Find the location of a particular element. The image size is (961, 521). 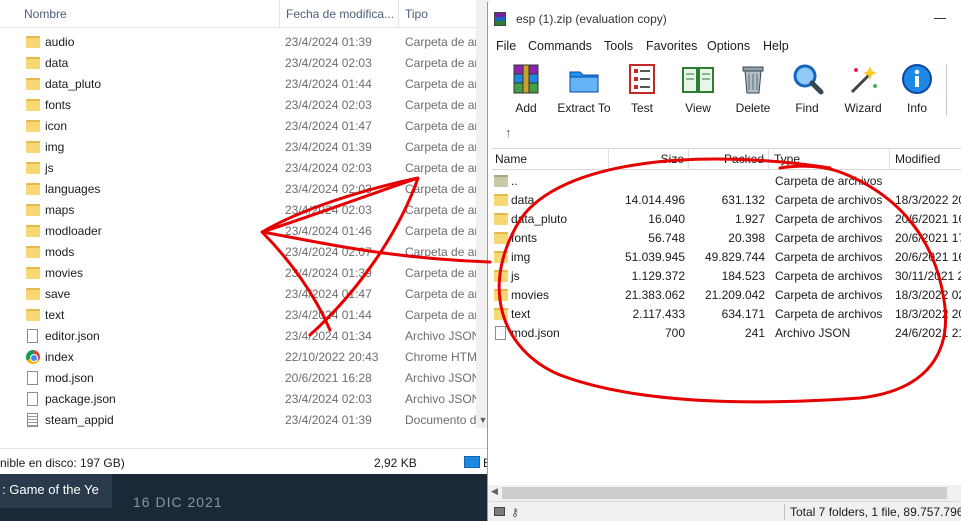

explorer-row: maps23/4/2024 02:03Carpeta de archivos is located at coordinates (245, 210).